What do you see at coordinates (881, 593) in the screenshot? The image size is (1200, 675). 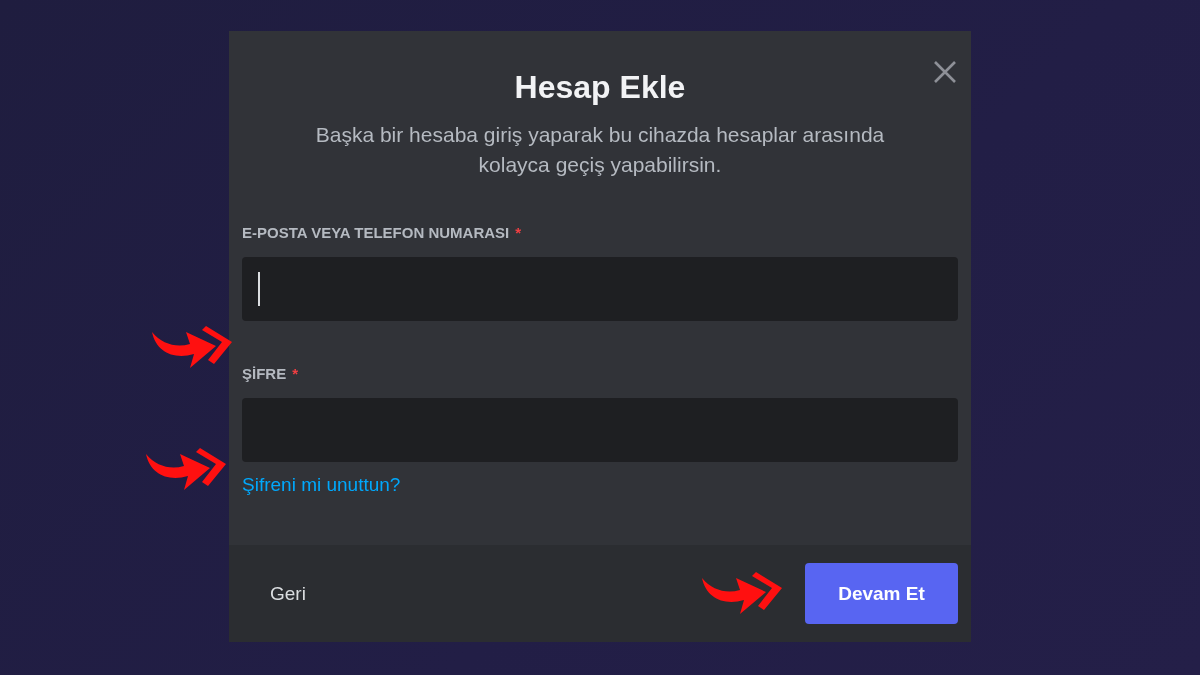 I see `continue-button: Devam Et` at bounding box center [881, 593].